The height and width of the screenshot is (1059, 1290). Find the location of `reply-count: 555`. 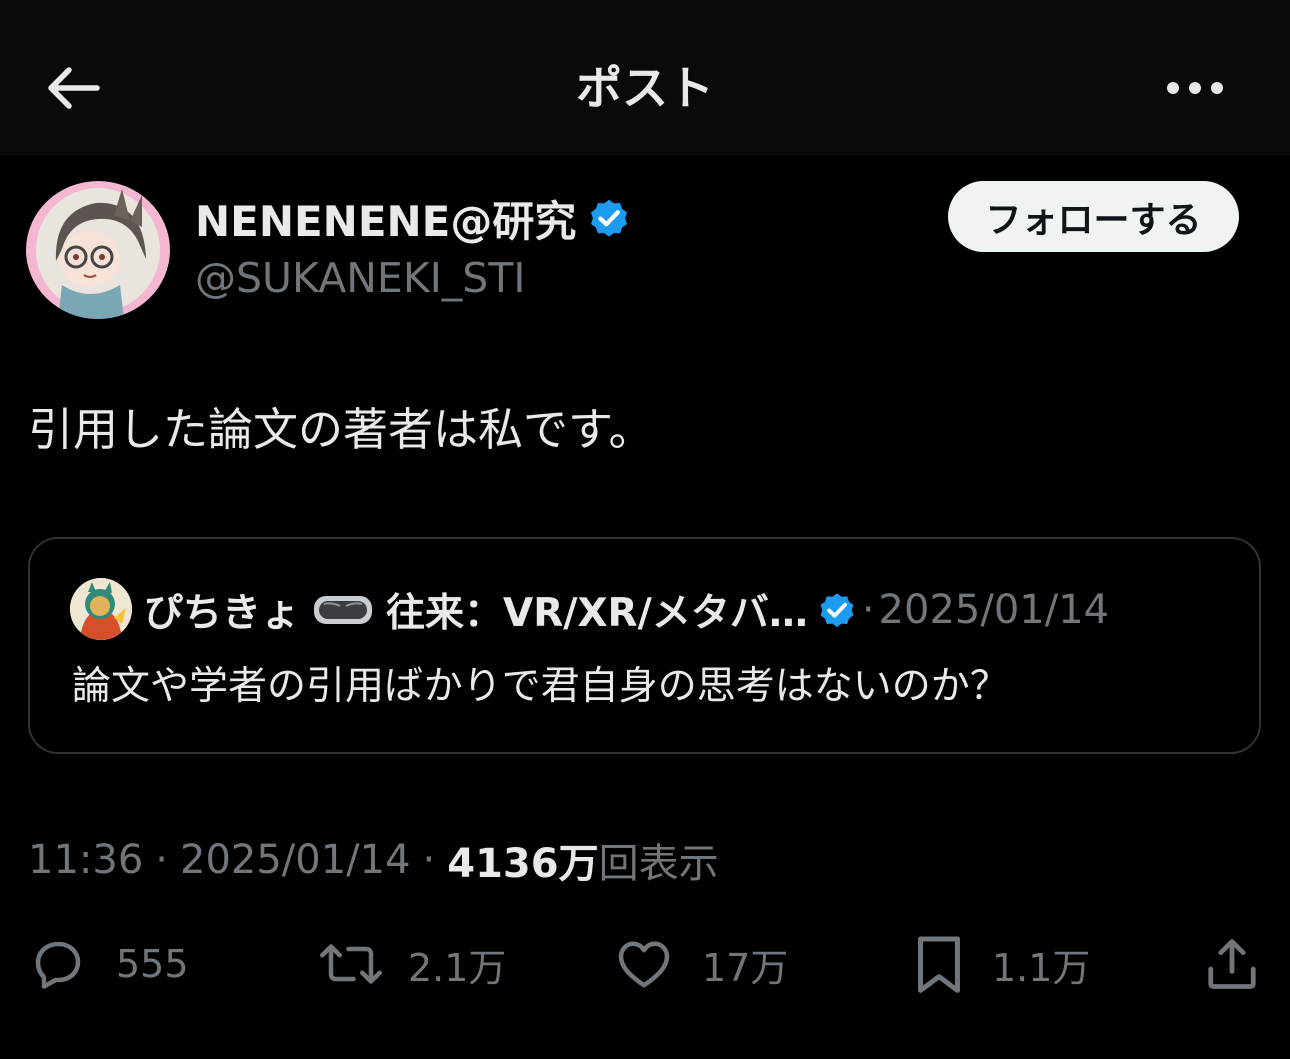

reply-count: 555 is located at coordinates (152, 964).